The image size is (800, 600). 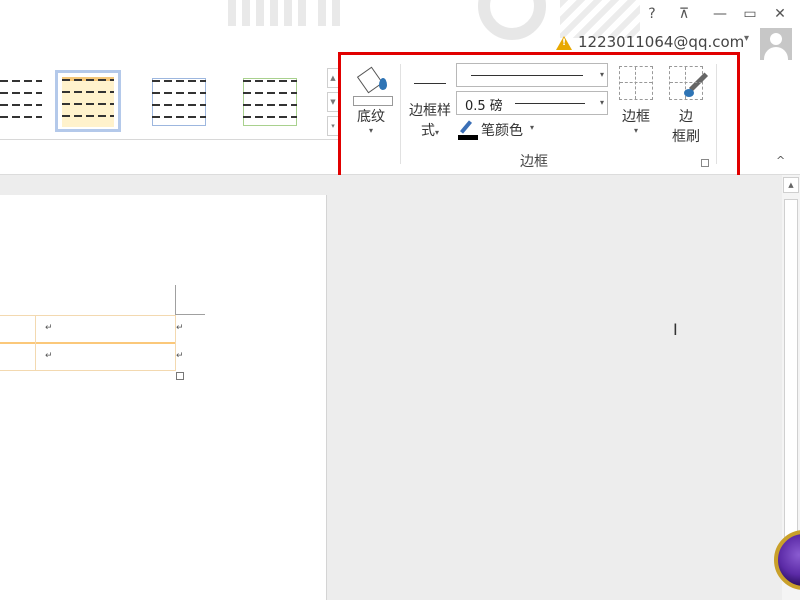 What do you see at coordinates (791, 185) in the screenshot?
I see `scroll-up-icon: ▲` at bounding box center [791, 185].